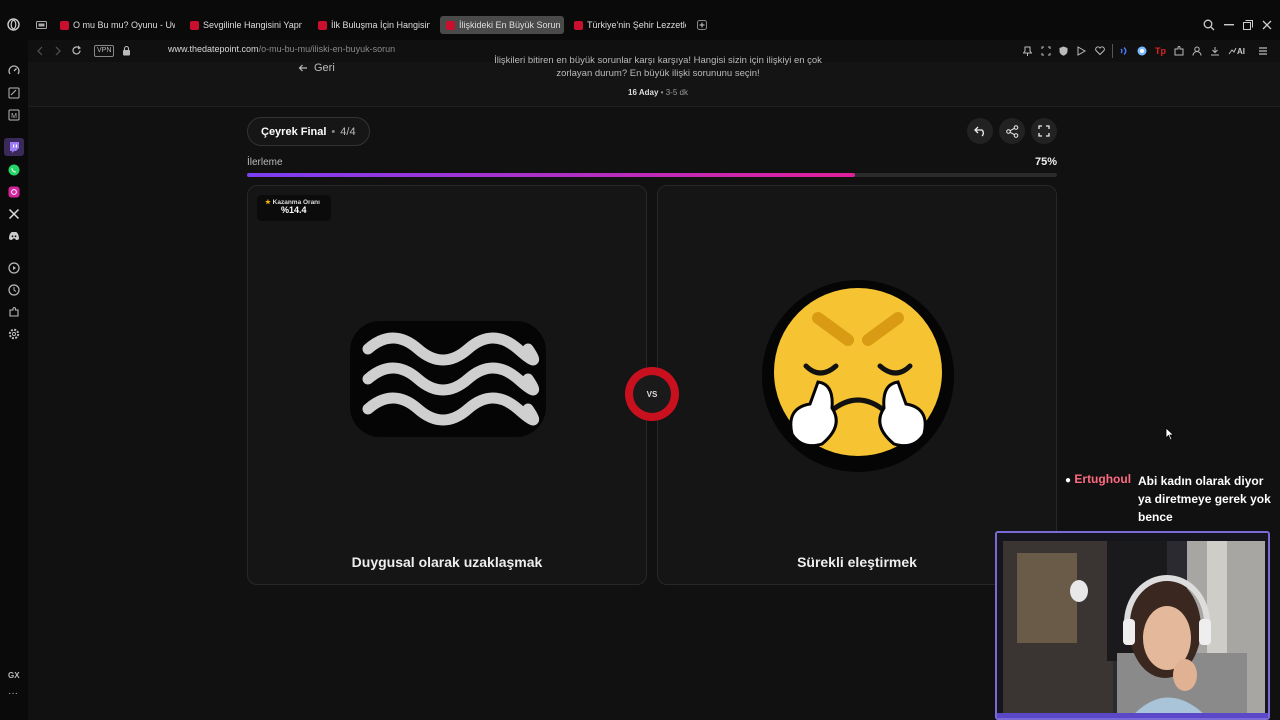 The image size is (1280, 720). I want to click on new-tab-plus-icon, so click(702, 25).